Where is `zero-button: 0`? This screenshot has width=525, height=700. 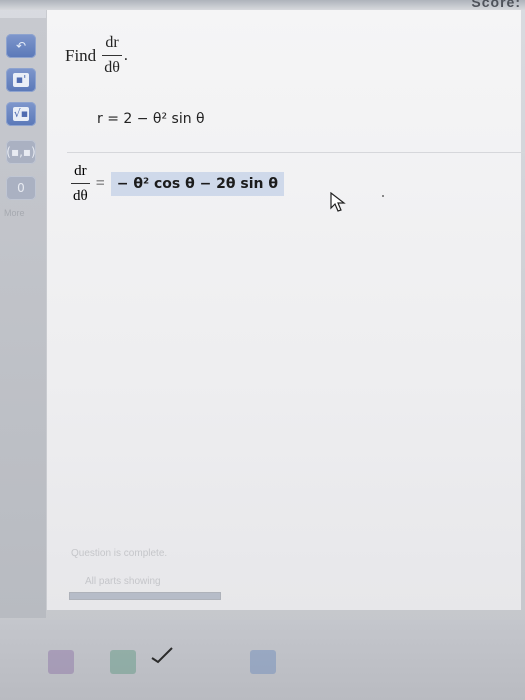
zero-button: 0 is located at coordinates (21, 188).